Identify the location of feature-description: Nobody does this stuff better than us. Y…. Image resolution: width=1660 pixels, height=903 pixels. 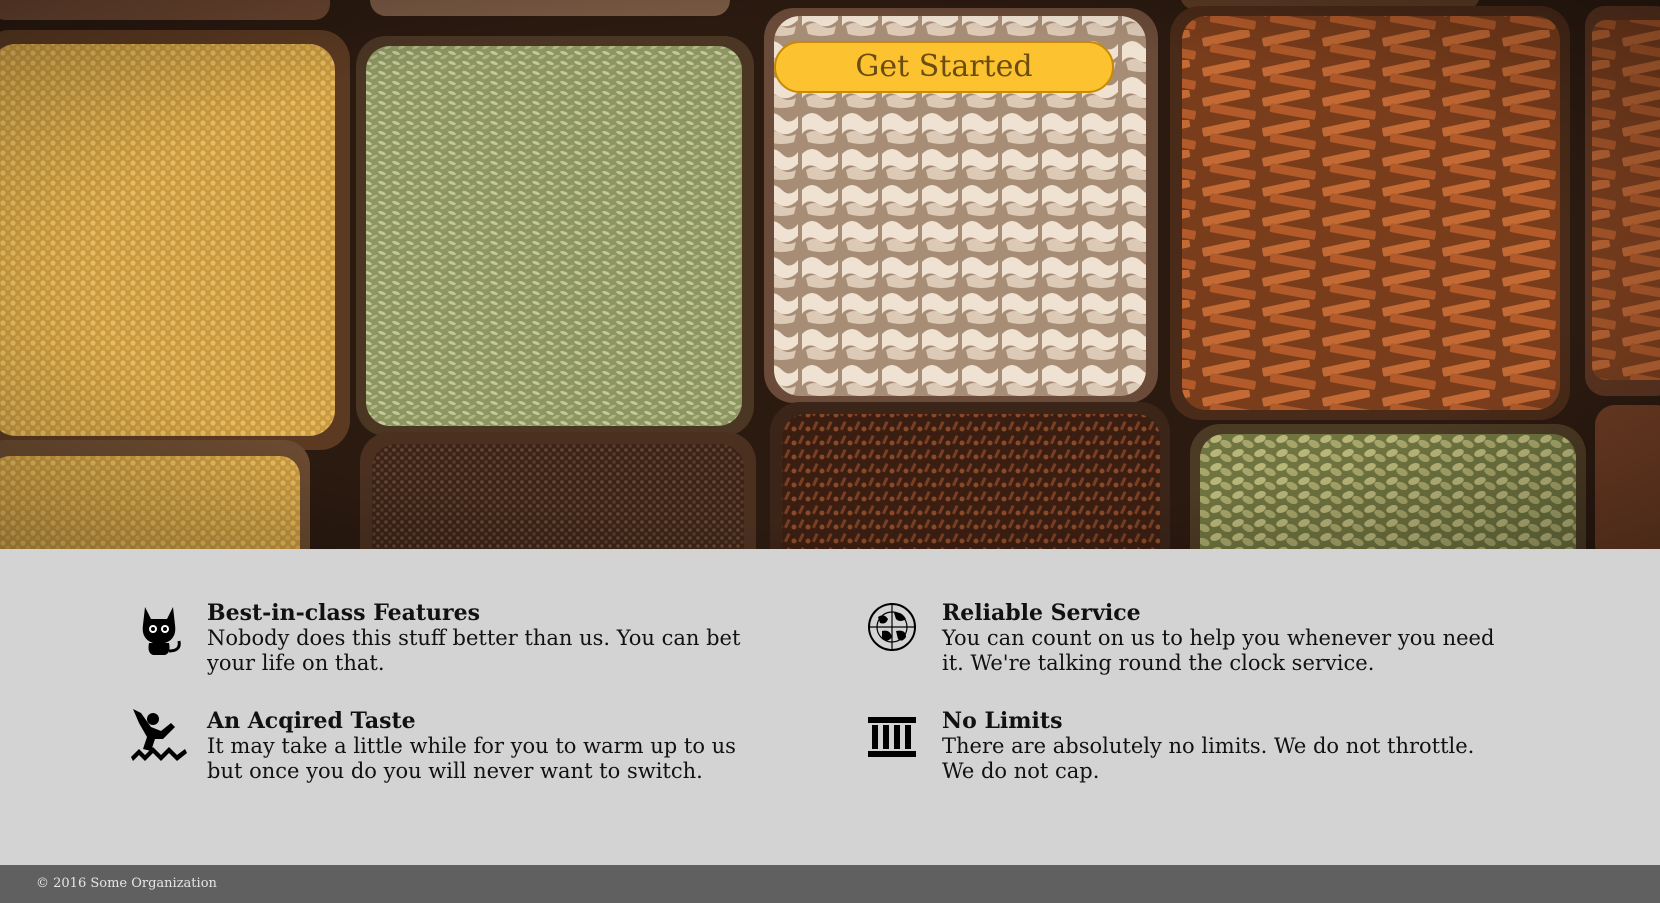
(474, 650).